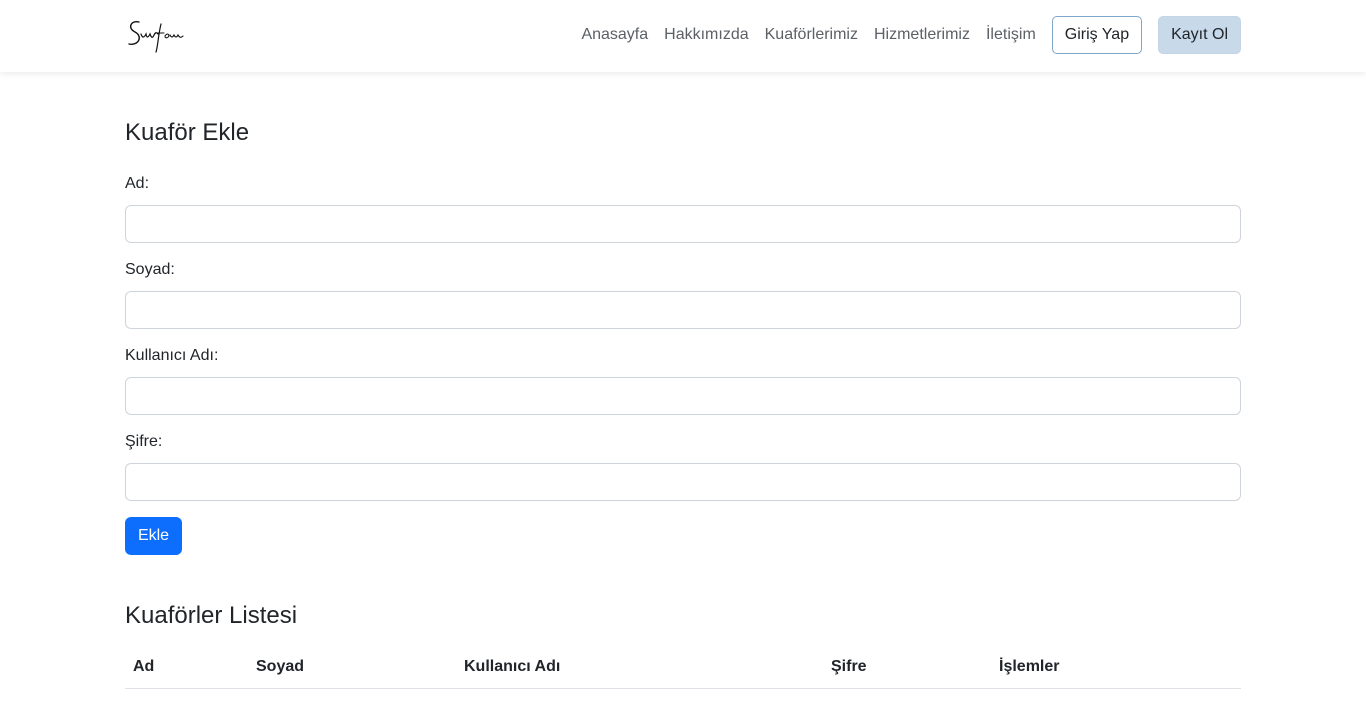 This screenshot has height=705, width=1366. What do you see at coordinates (922, 35) in the screenshot?
I see `nav-link-hizmetlerimiz: Hizmetlerimiz` at bounding box center [922, 35].